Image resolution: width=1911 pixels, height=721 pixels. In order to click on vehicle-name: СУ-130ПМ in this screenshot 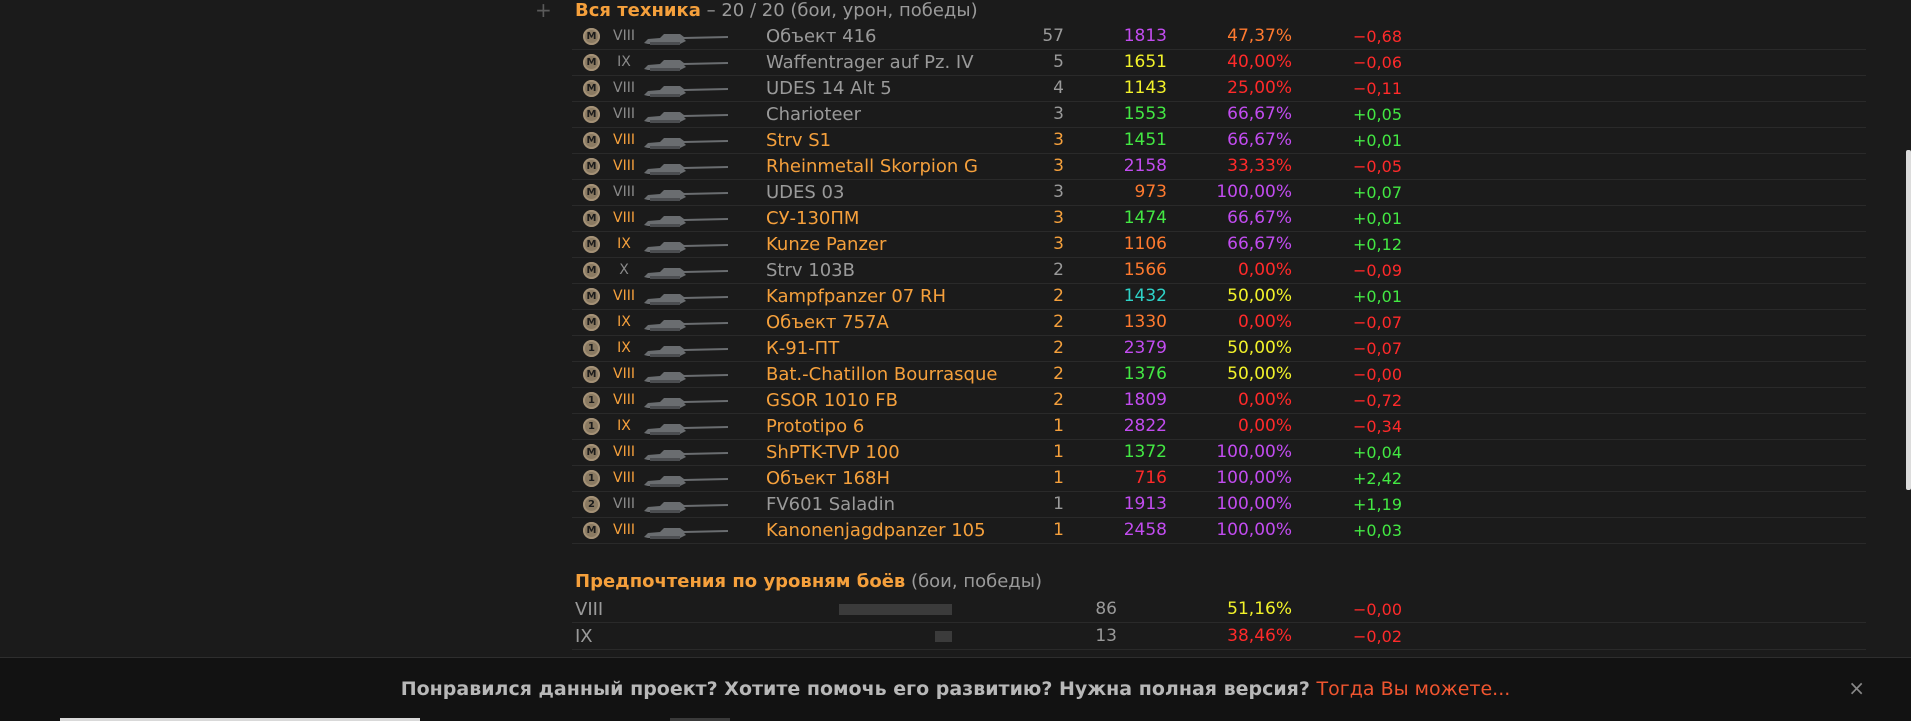, I will do `click(812, 218)`.